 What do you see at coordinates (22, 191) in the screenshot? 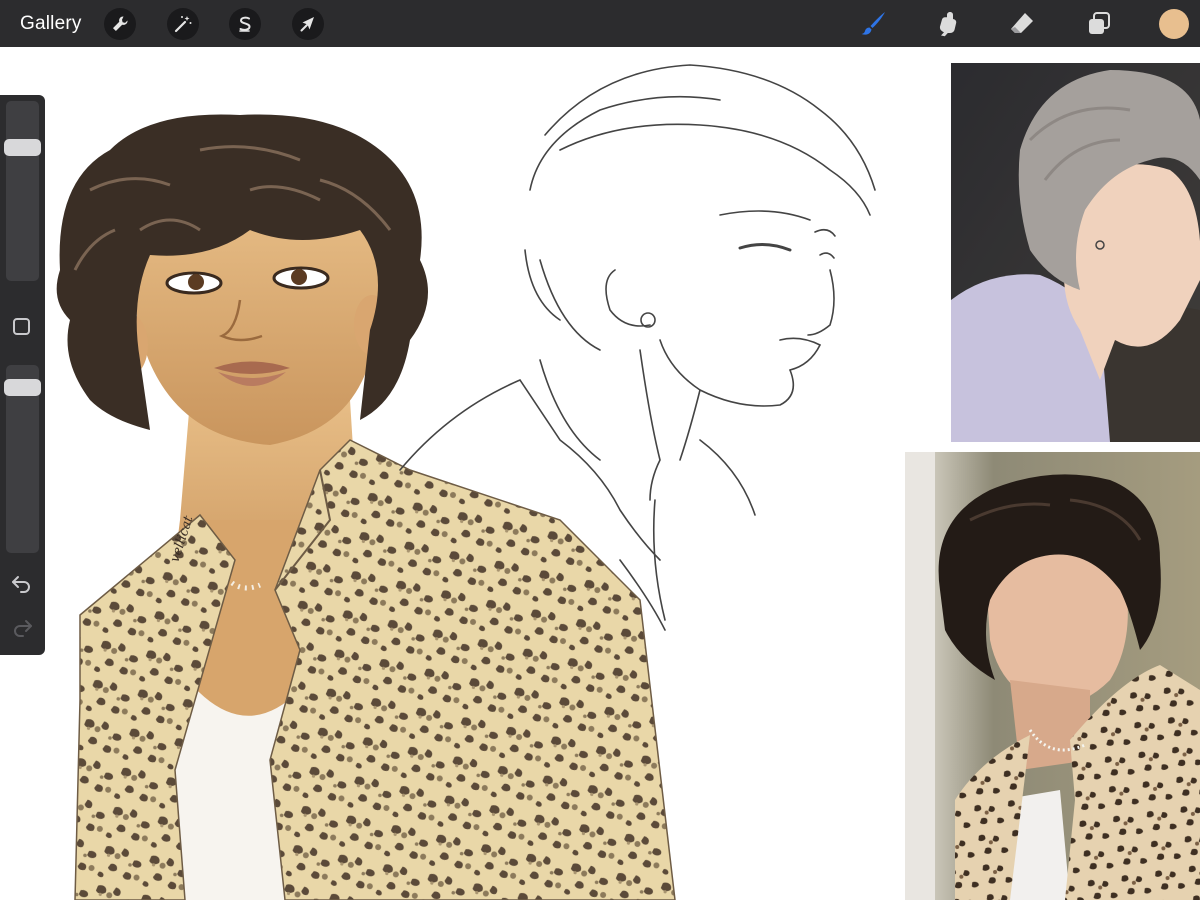
I see `brush-size-slider` at bounding box center [22, 191].